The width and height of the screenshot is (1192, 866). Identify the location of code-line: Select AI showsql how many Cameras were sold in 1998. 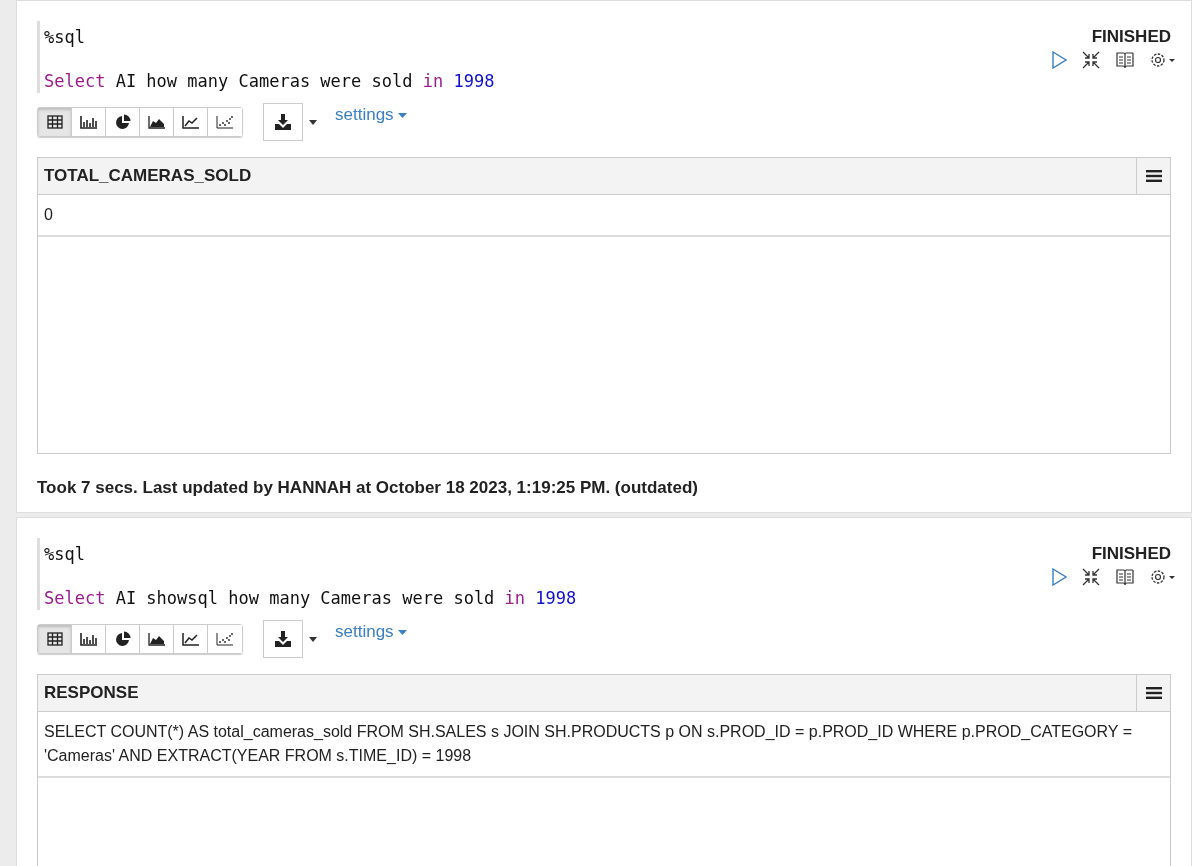
(310, 598).